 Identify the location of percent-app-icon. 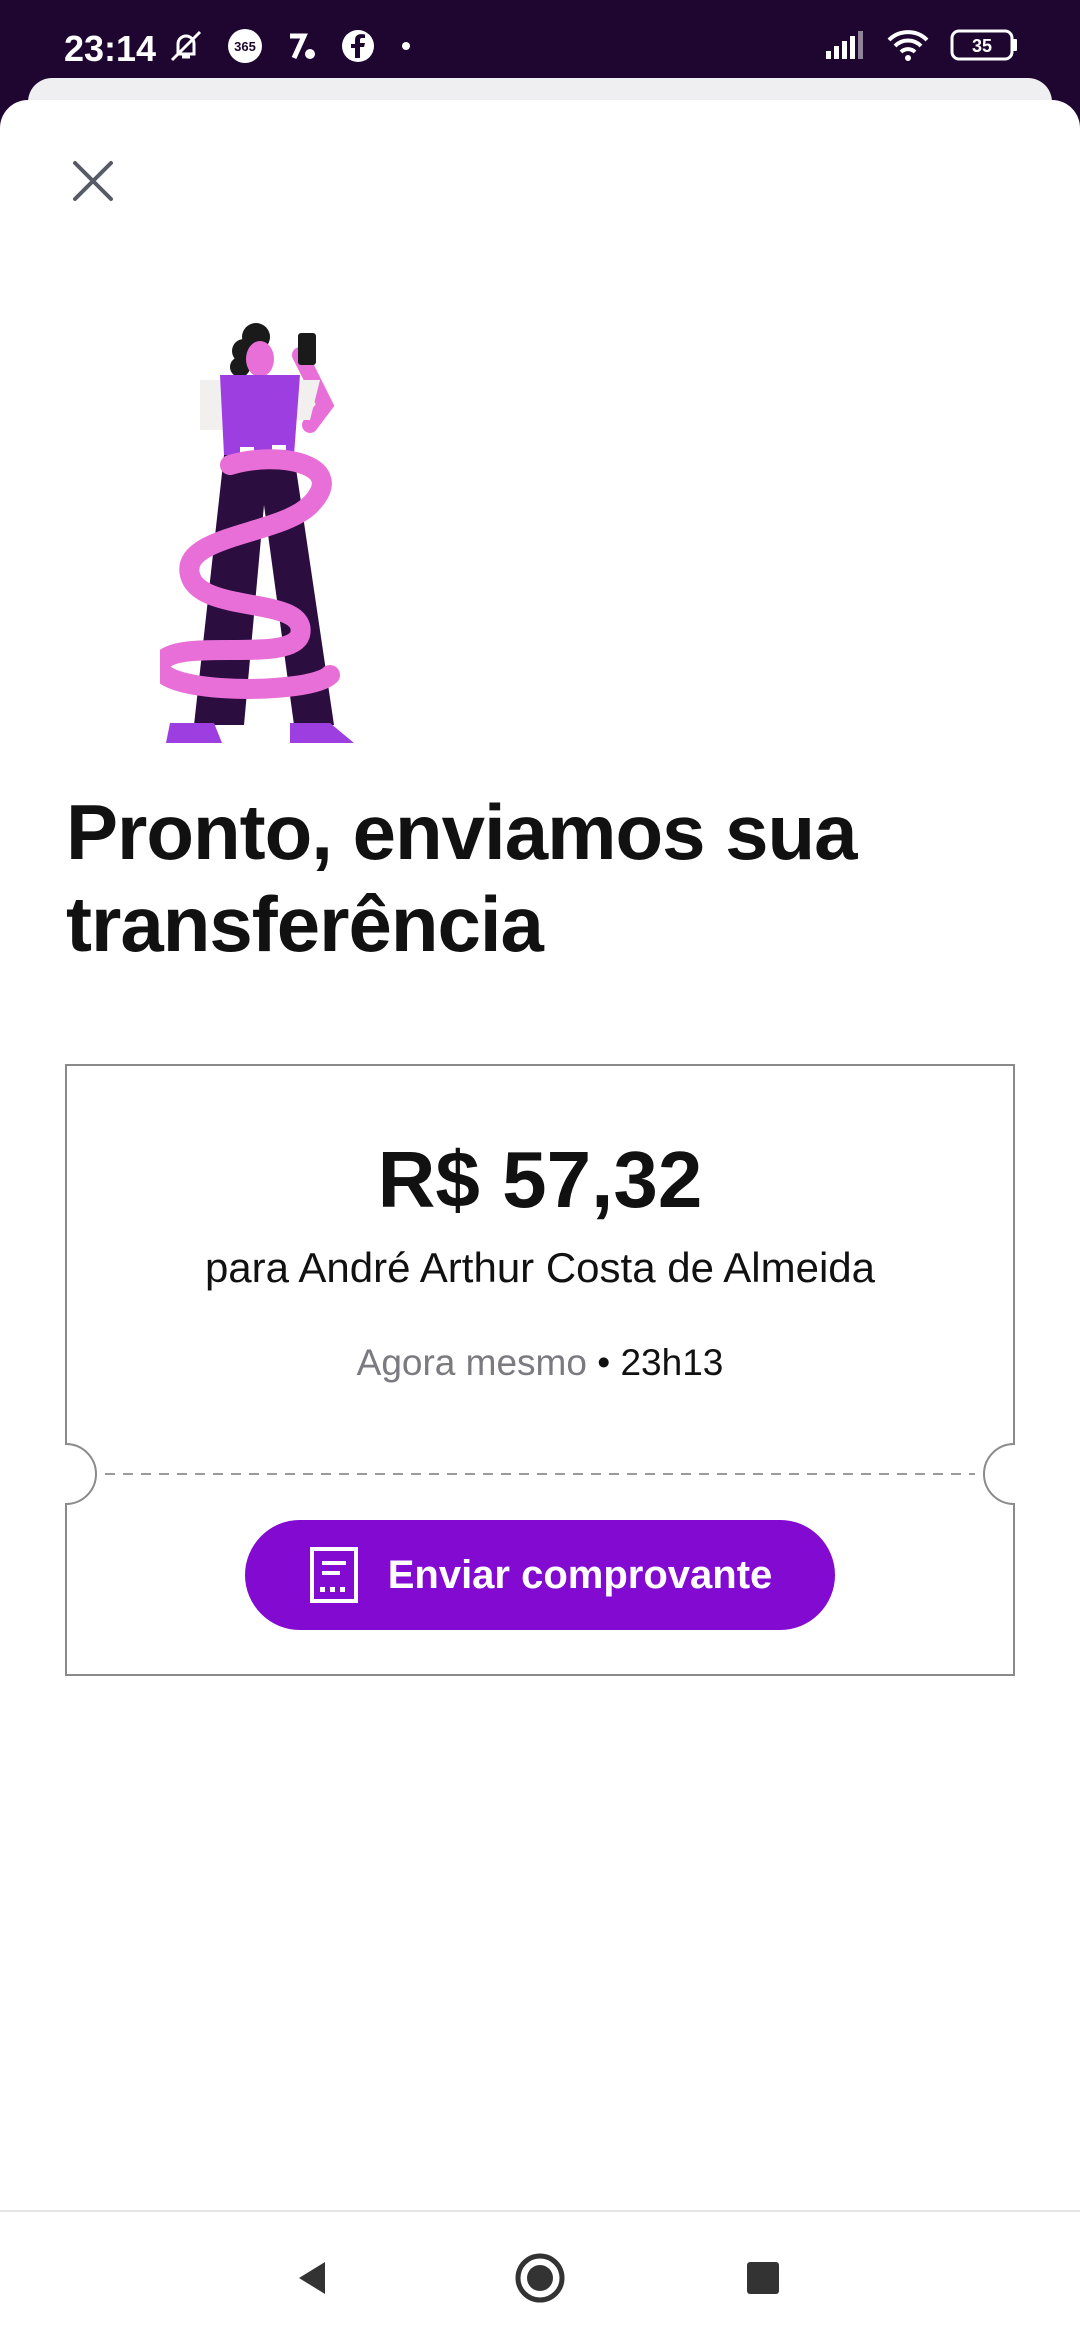
(302, 46).